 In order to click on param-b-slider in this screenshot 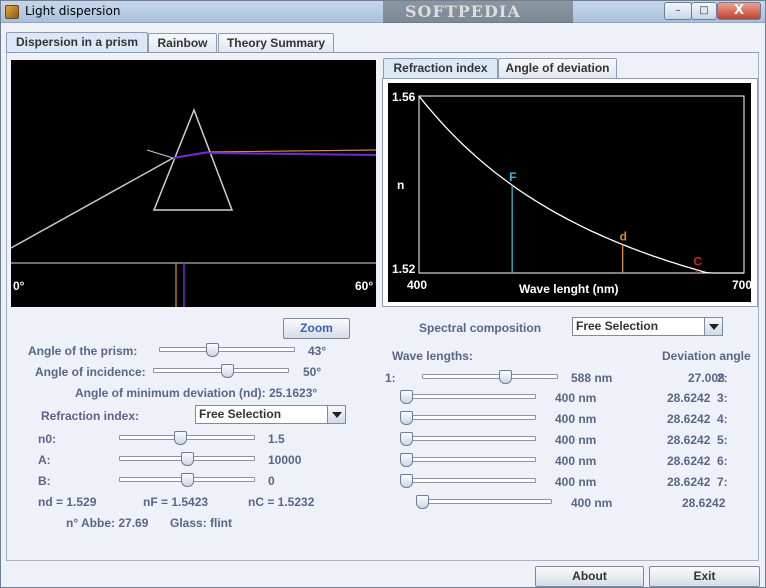, I will do `click(187, 480)`.